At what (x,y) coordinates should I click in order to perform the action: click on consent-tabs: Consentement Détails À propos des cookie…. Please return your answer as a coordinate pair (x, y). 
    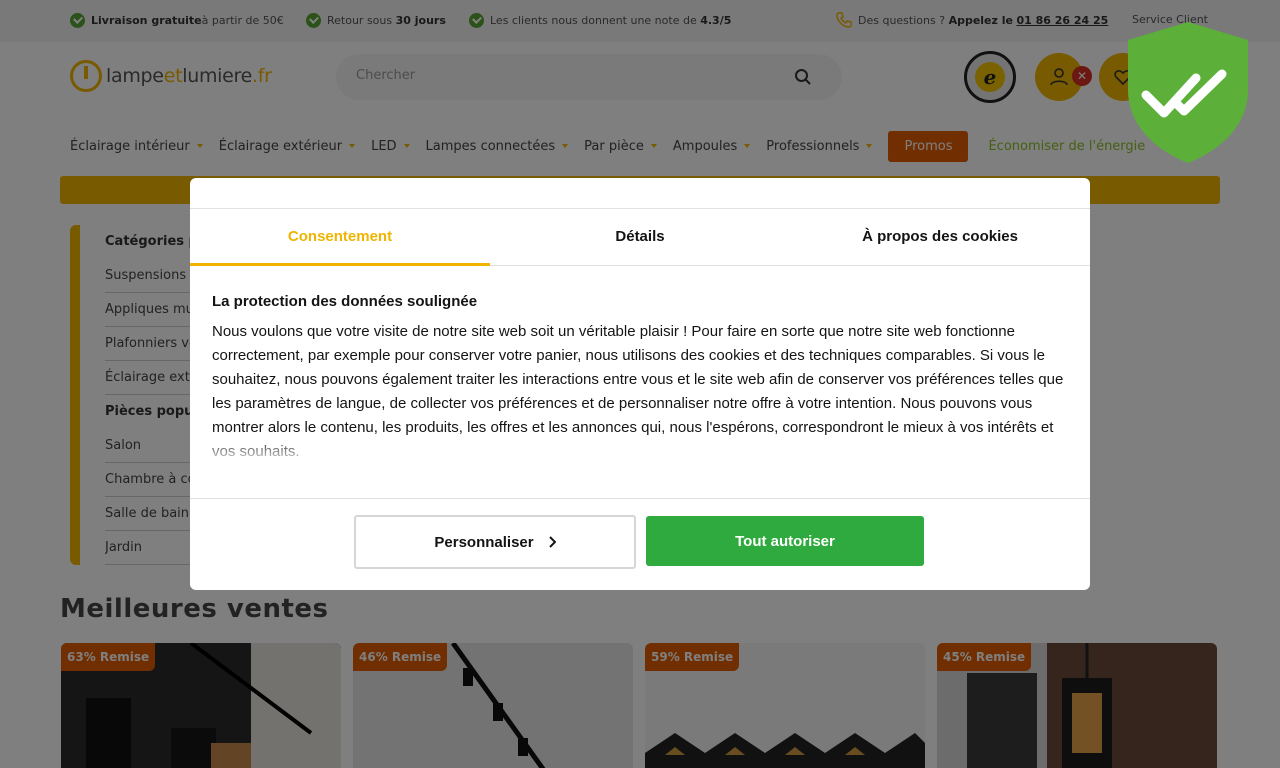
    Looking at the image, I should click on (640, 237).